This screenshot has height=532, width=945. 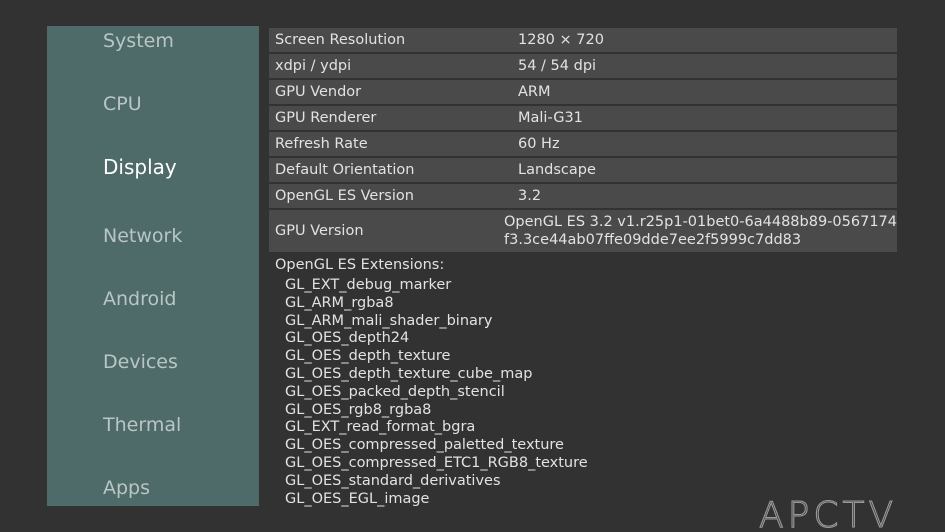 I want to click on info-key: OpenGL ES Version, so click(x=344, y=196).